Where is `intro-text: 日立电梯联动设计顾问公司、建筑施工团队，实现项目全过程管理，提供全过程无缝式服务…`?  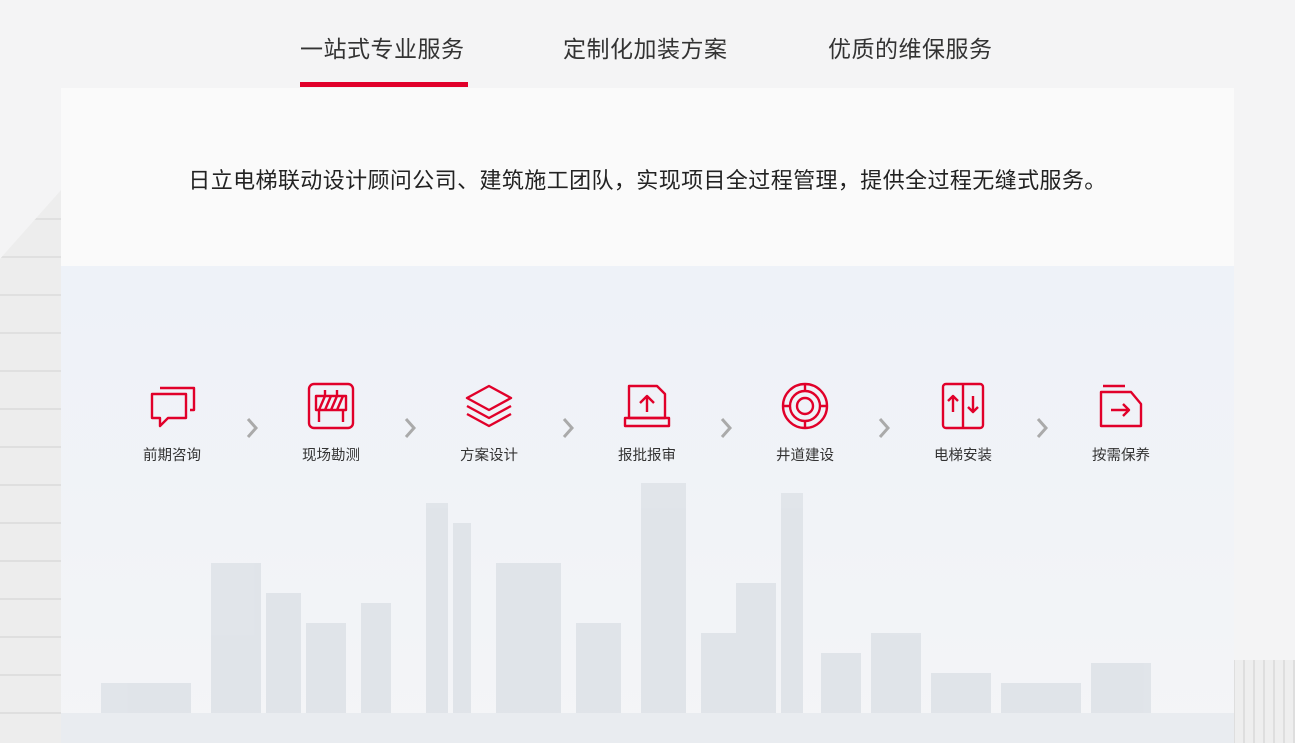
intro-text: 日立电梯联动设计顾问公司、建筑施工团队，实现项目全过程管理，提供全过程无缝式服务… is located at coordinates (647, 181).